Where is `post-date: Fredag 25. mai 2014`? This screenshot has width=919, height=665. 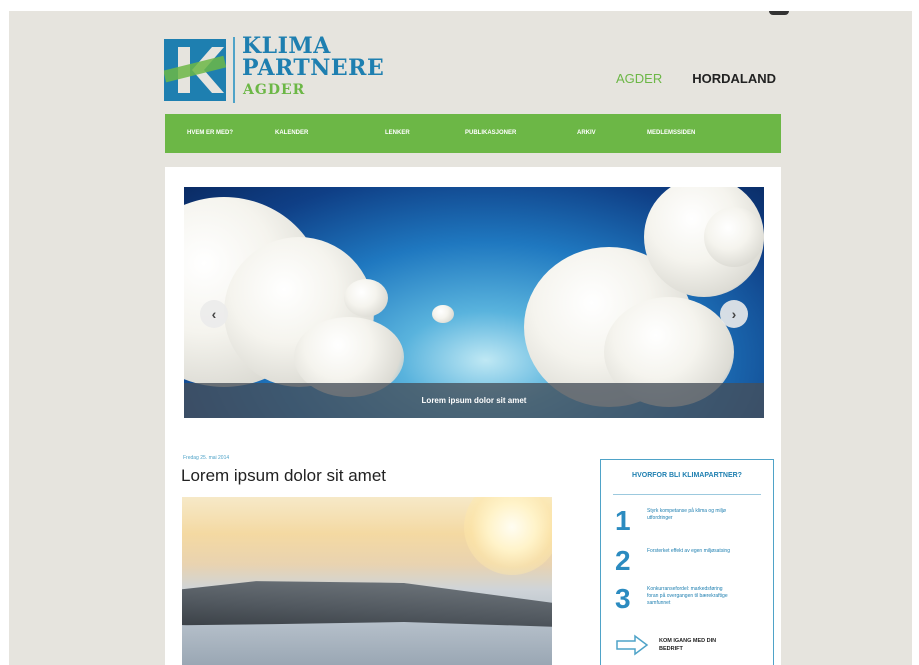 post-date: Fredag 25. mai 2014 is located at coordinates (206, 458).